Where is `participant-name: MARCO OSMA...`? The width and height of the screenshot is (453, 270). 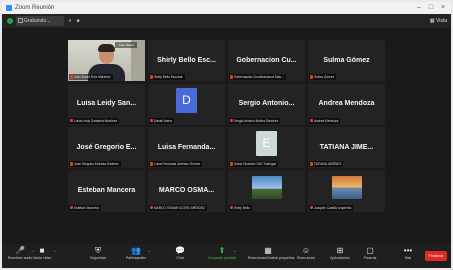 participant-name: MARCO OSMA... is located at coordinates (186, 190).